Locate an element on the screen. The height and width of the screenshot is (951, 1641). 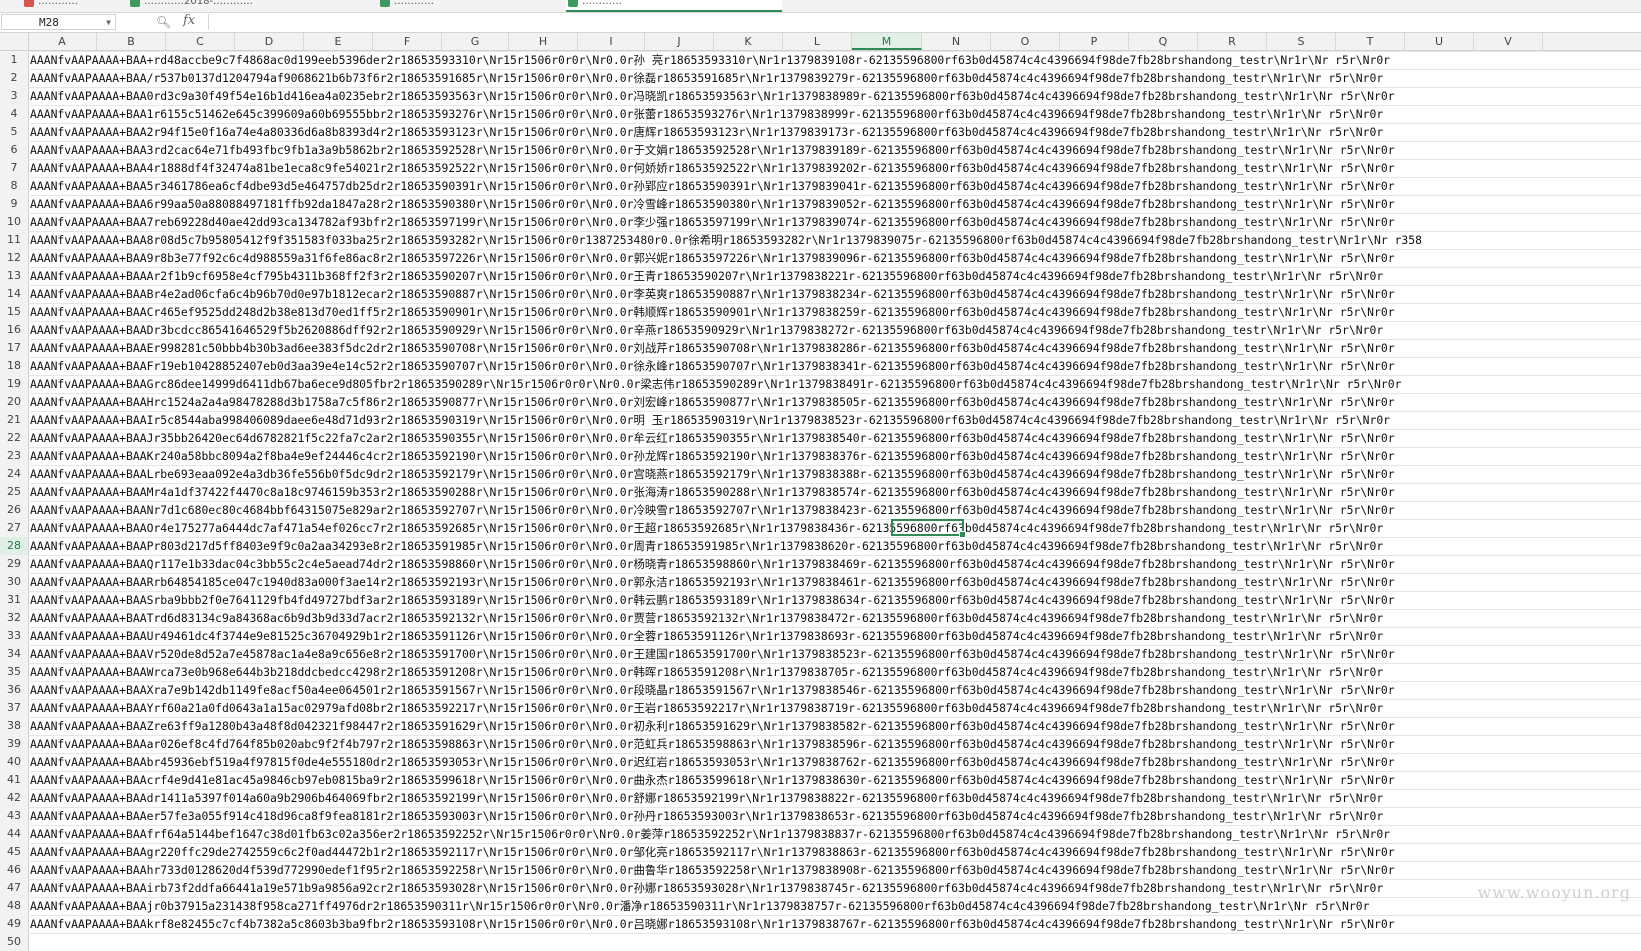
row-header: 41 is located at coordinates (14, 780).